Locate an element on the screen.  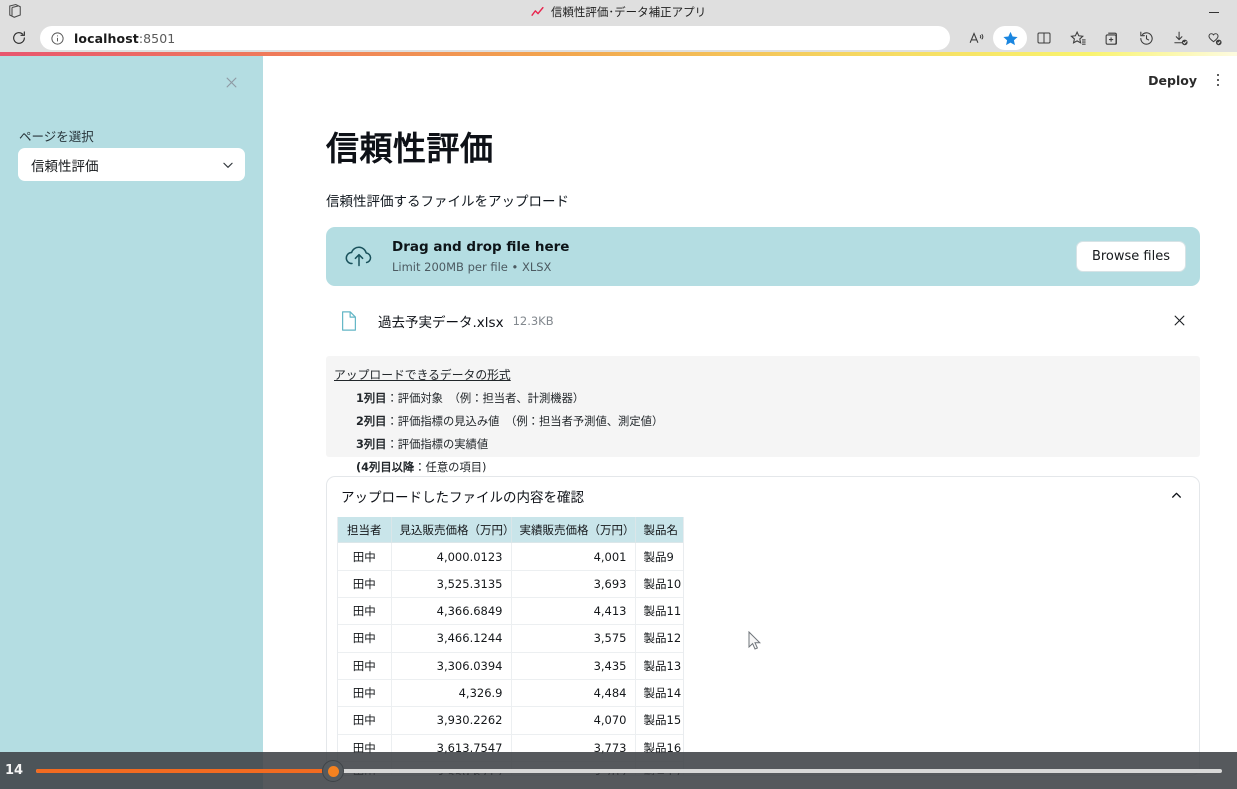
app-toolbar: Deploy is located at coordinates (1184, 80).